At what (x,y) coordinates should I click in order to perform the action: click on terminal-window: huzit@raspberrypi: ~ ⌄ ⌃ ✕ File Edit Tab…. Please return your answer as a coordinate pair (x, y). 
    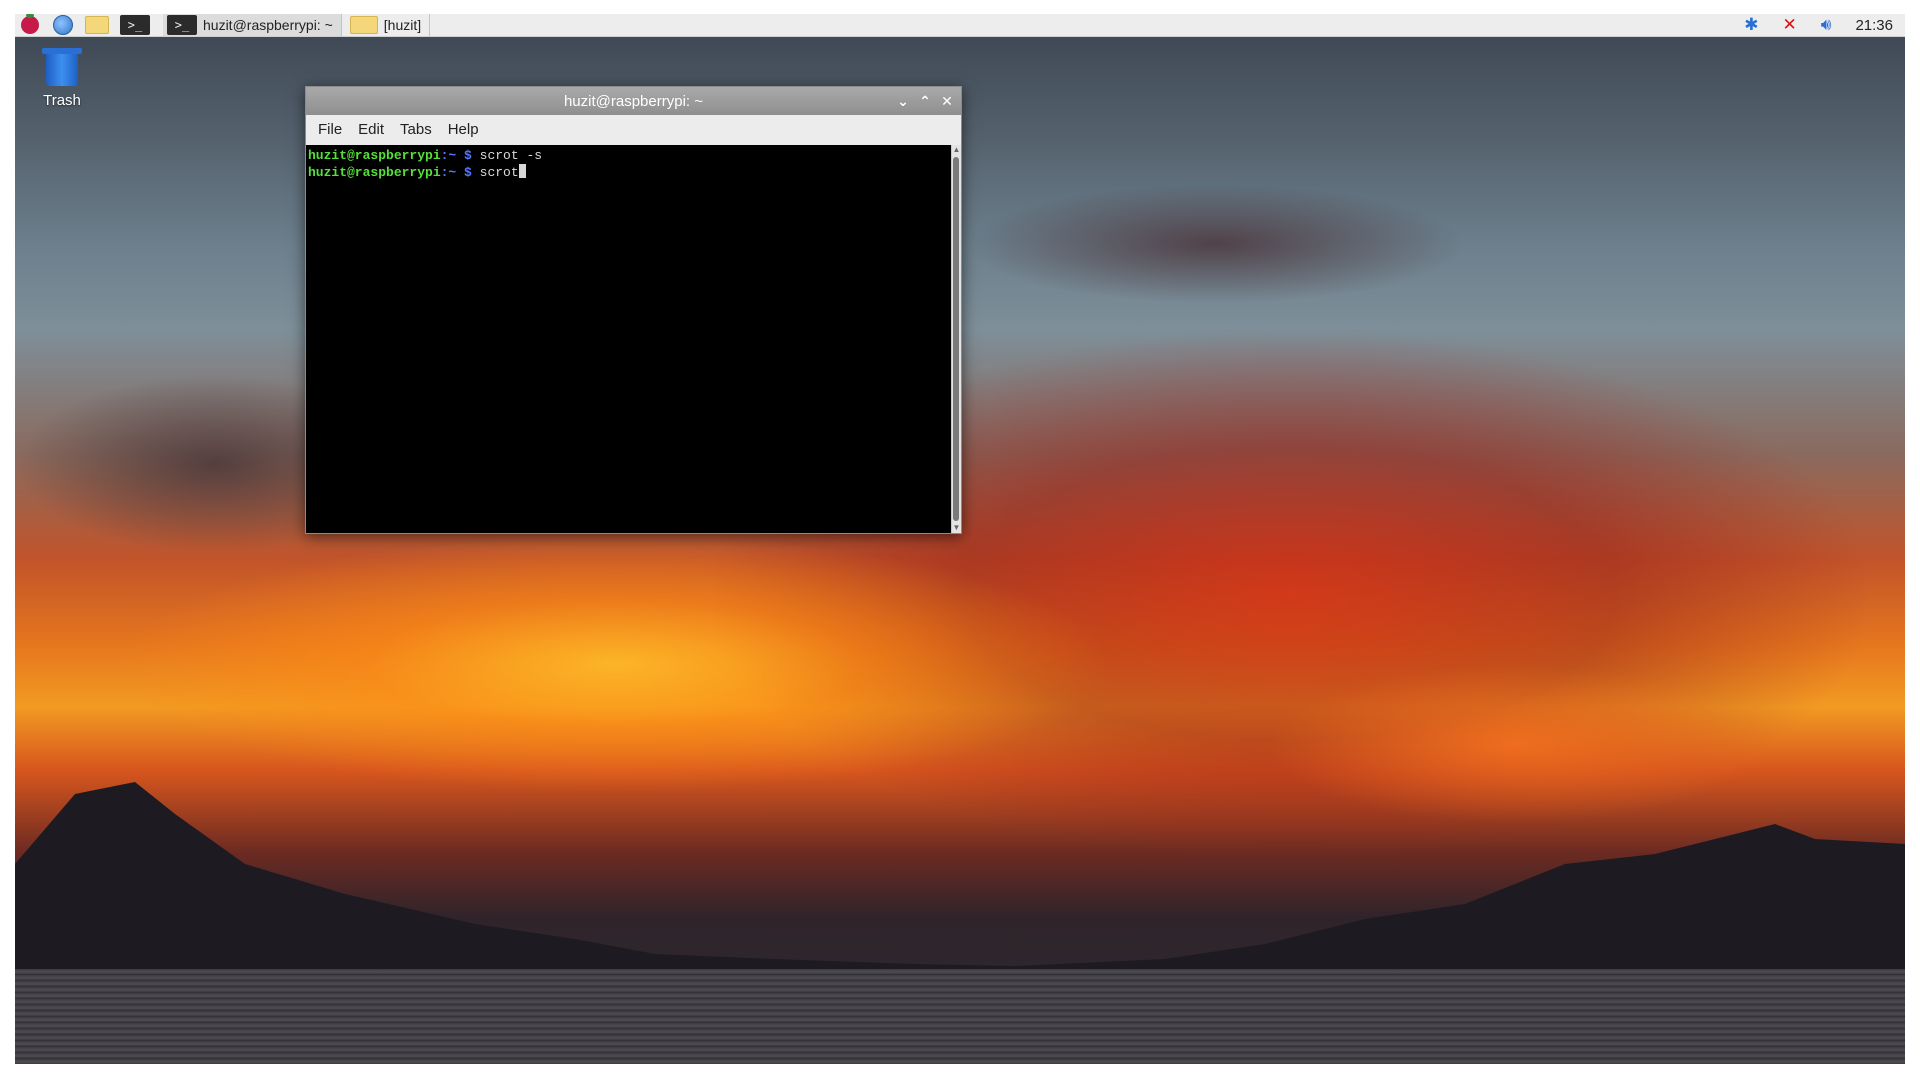
    Looking at the image, I should click on (633, 310).